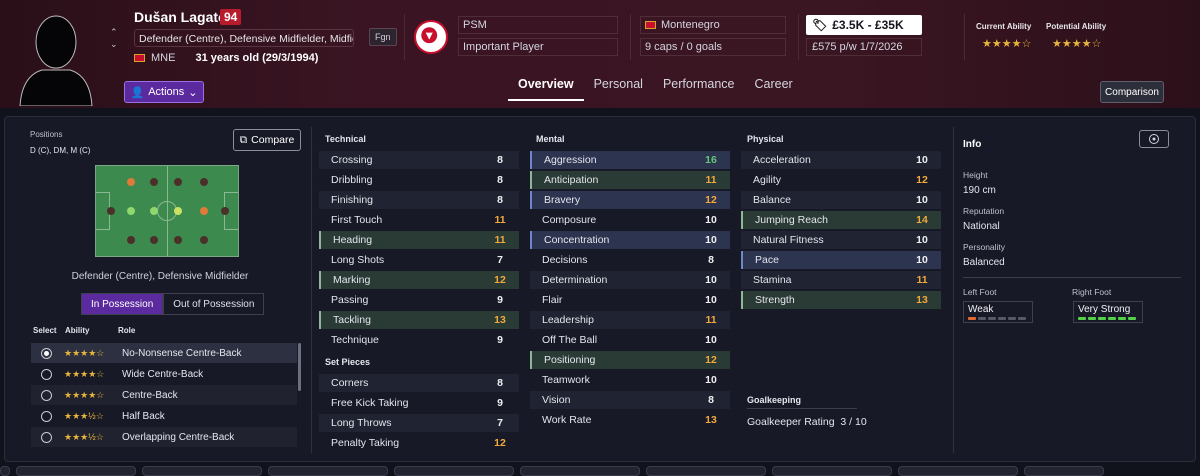 This screenshot has width=1200, height=476. I want to click on compare-button: ⧉ Compare, so click(267, 140).